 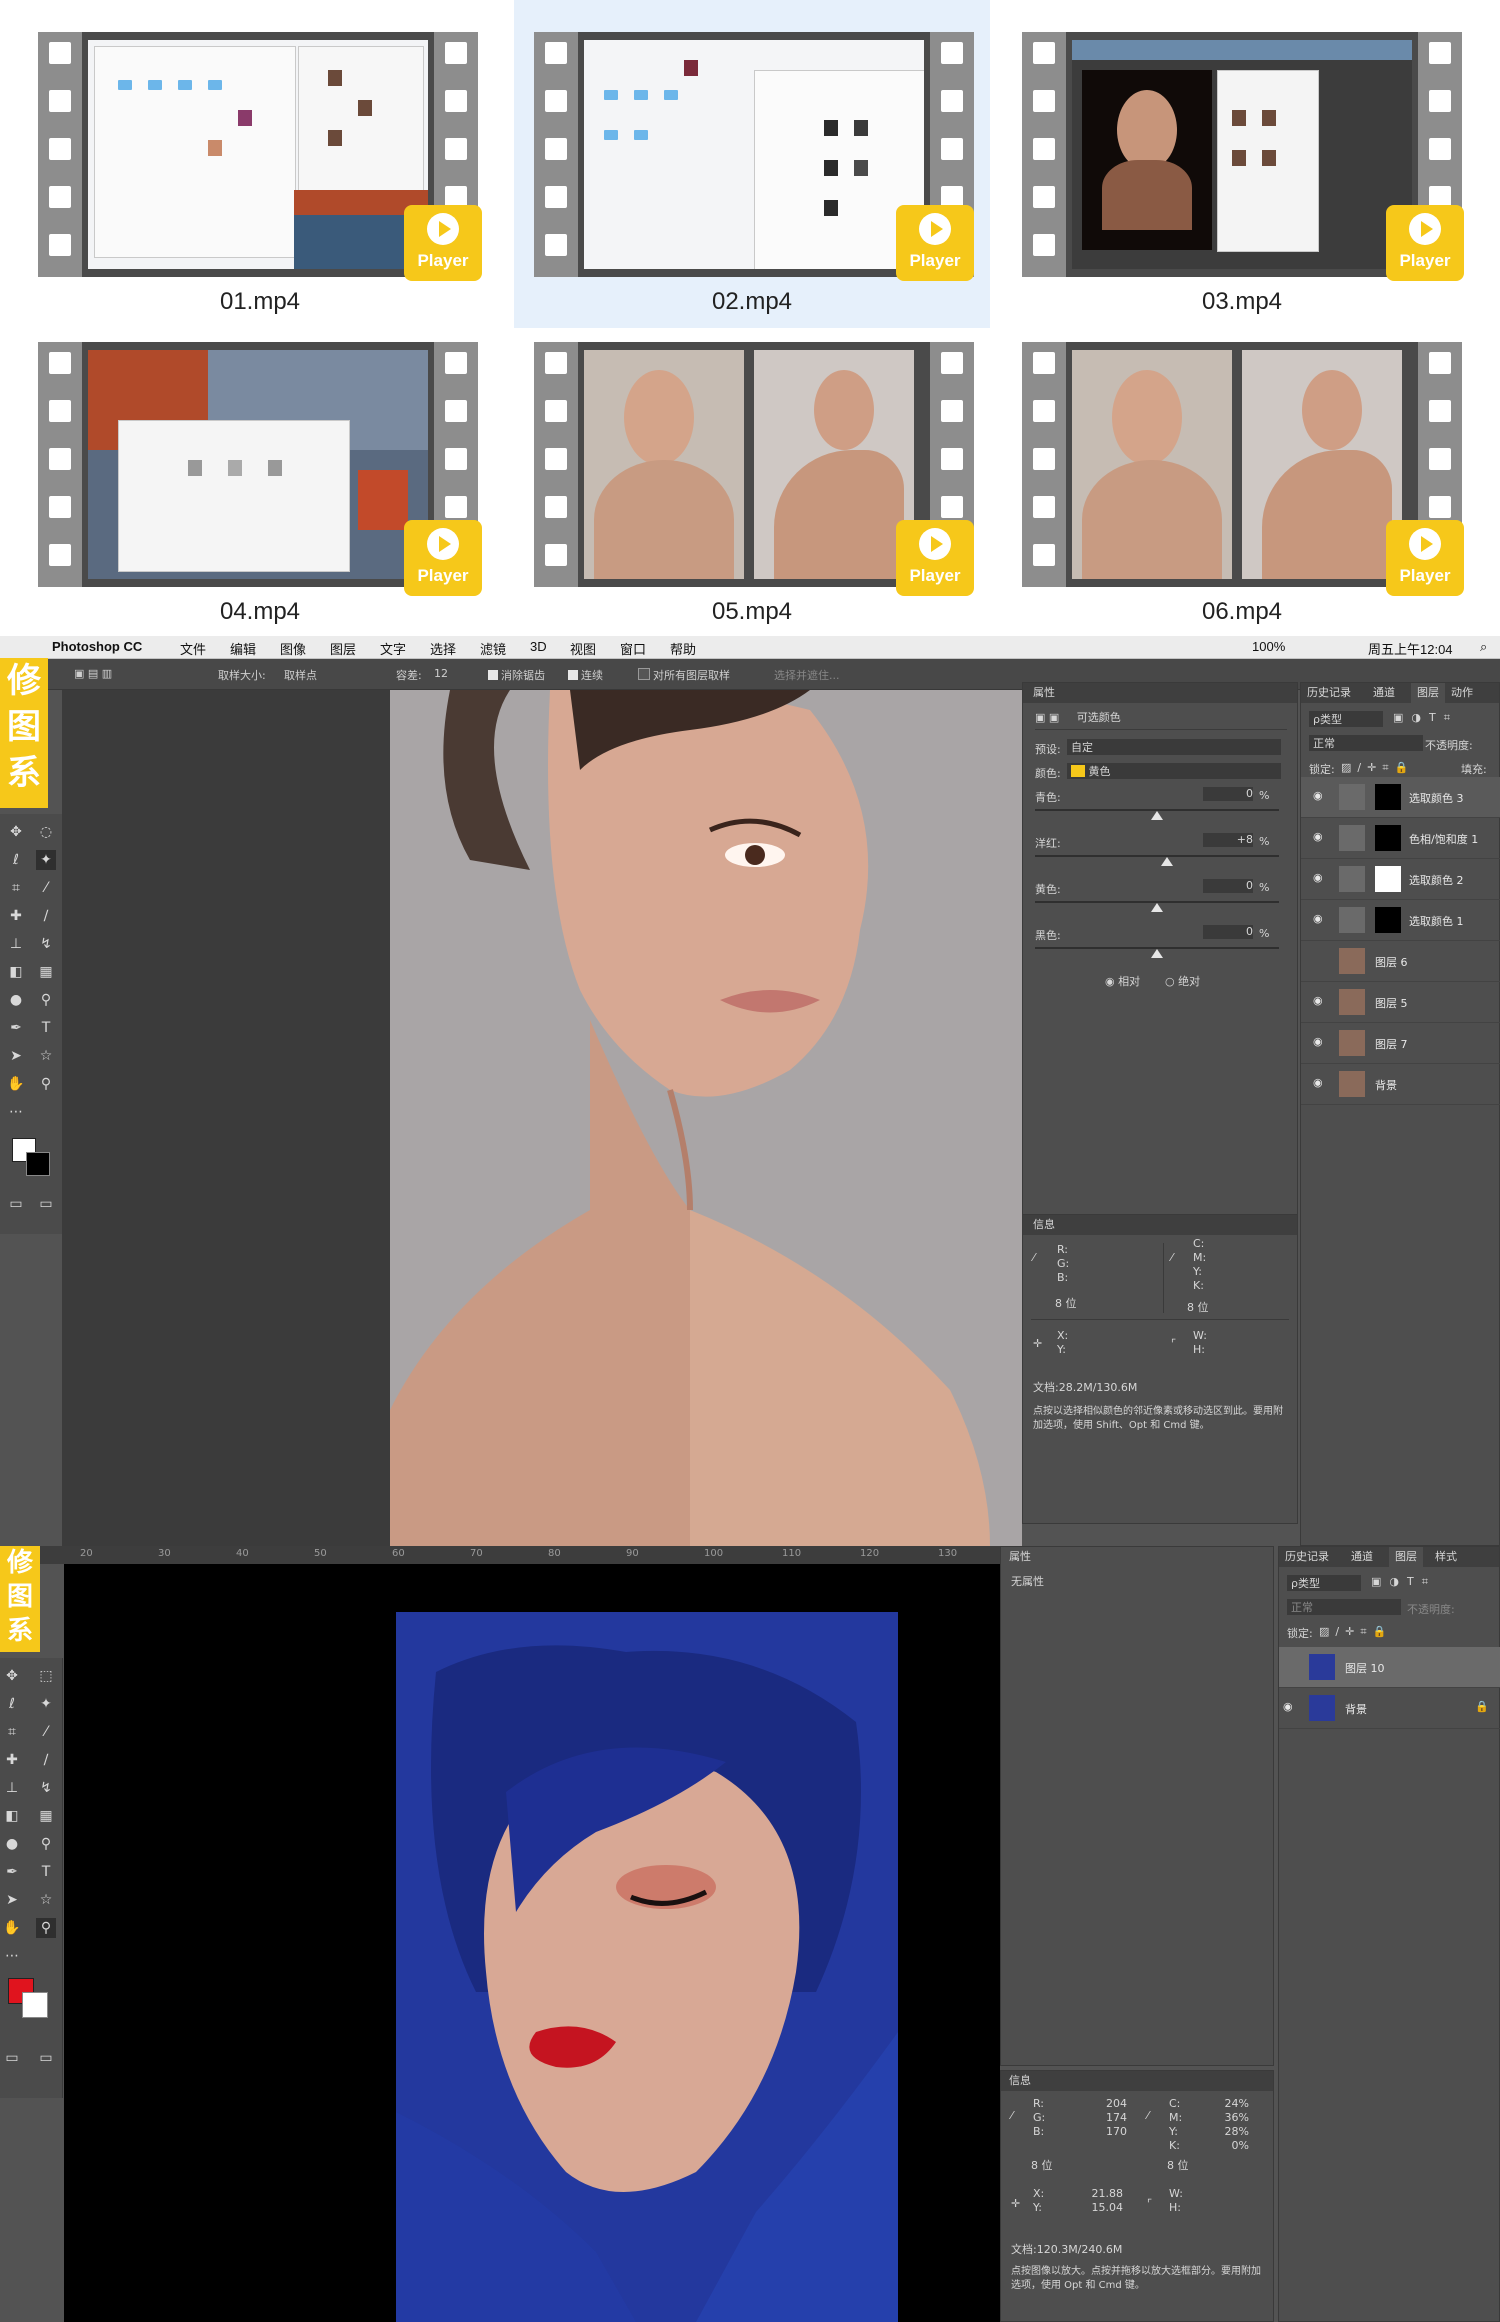 What do you see at coordinates (243, 648) in the screenshot?
I see `menu-edit: 编辑` at bounding box center [243, 648].